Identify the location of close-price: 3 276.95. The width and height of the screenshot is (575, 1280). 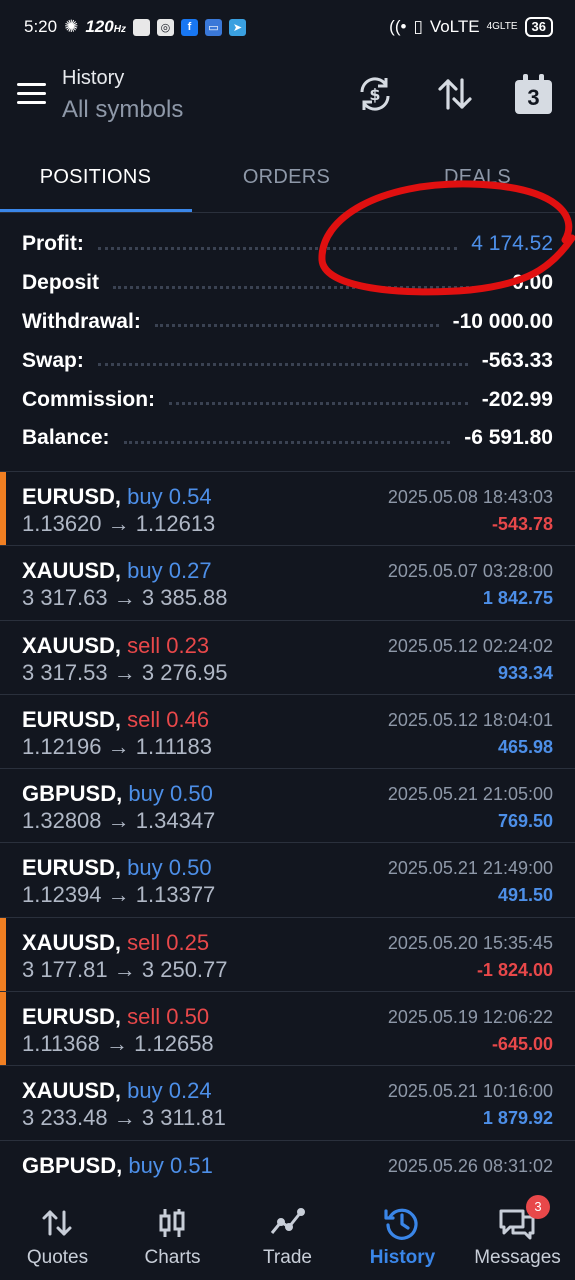
(184, 672).